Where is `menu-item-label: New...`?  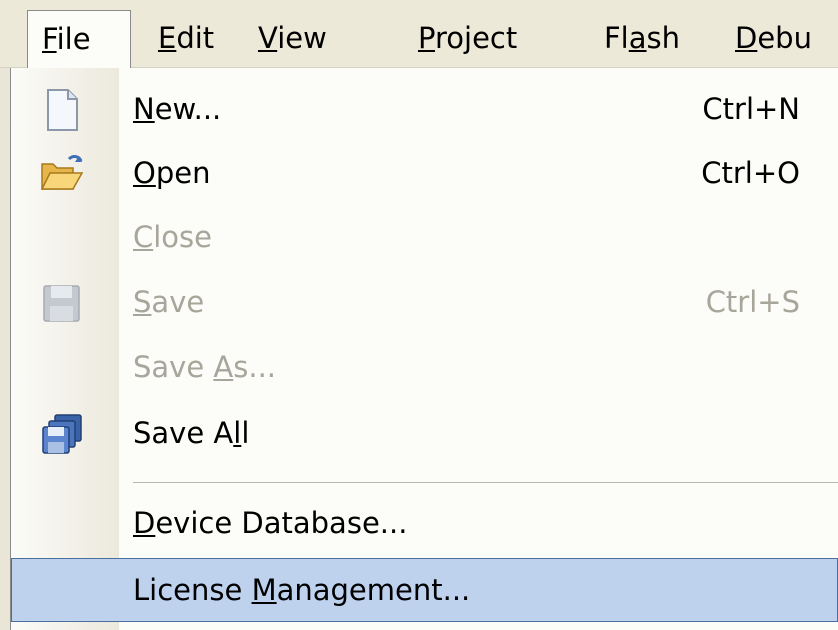
menu-item-label: New... is located at coordinates (177, 109).